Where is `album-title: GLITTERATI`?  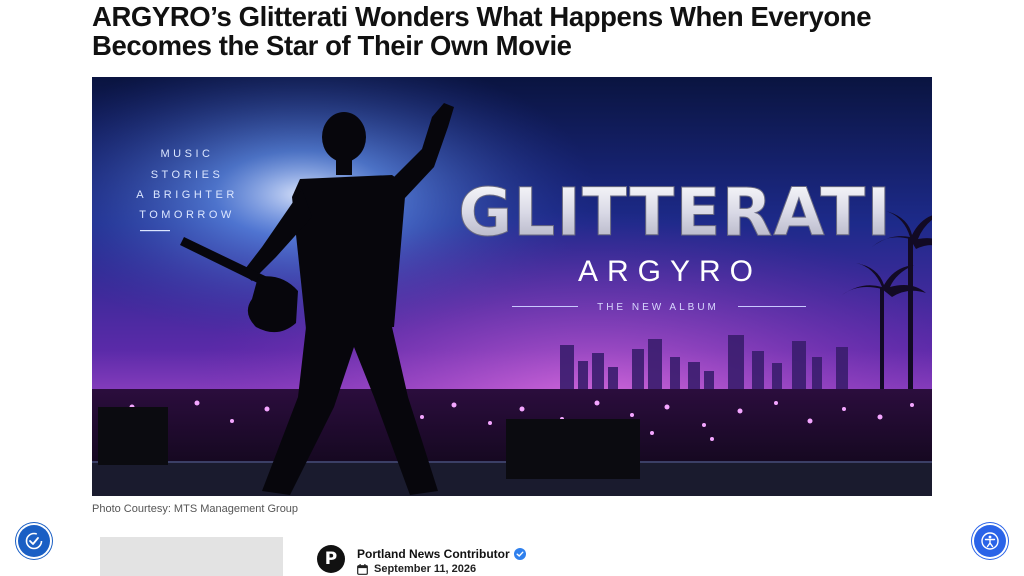 album-title: GLITTERATI is located at coordinates (675, 212).